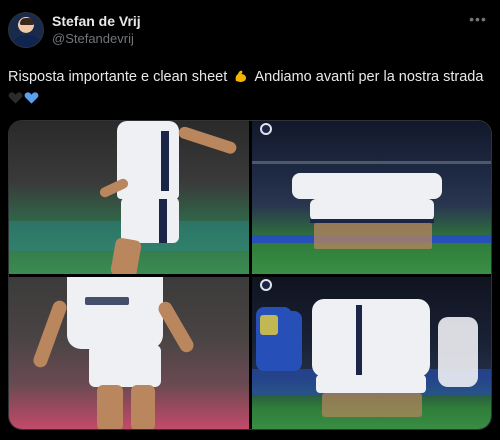 The height and width of the screenshot is (440, 500). Describe the element at coordinates (50, 334) in the screenshot. I see `player-arm-left` at that location.